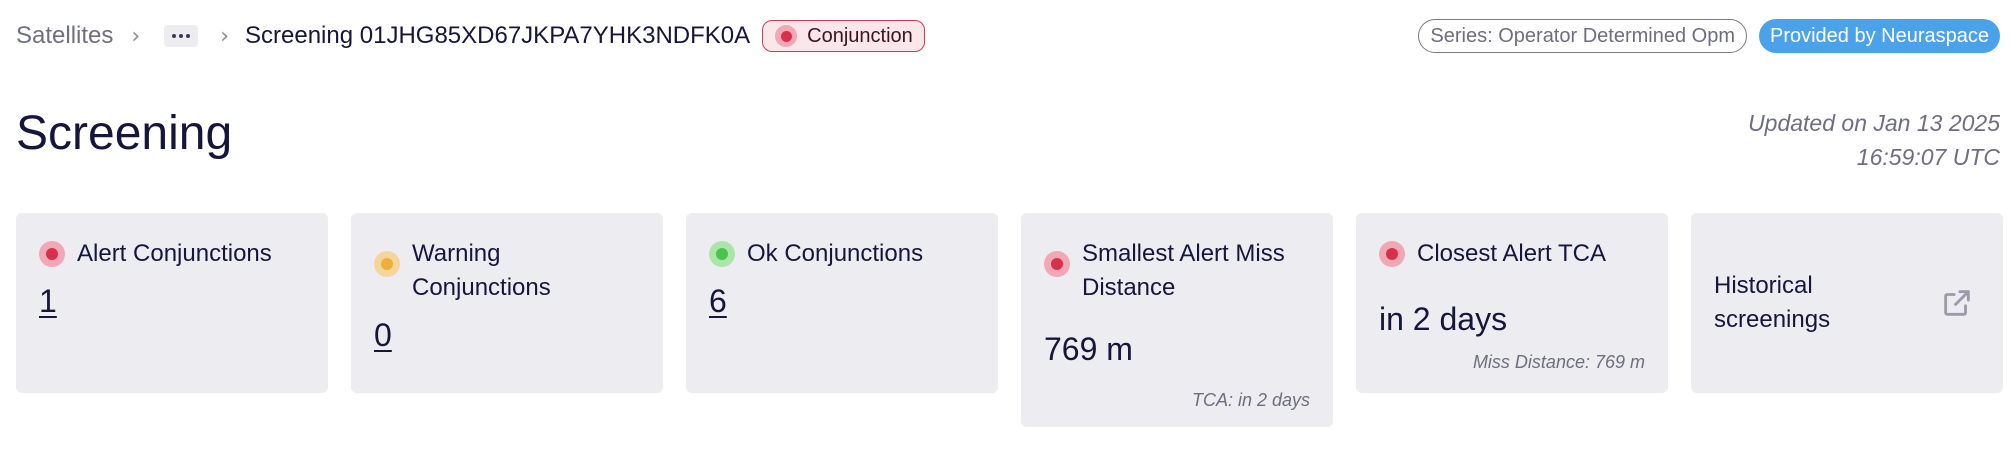 Image resolution: width=2010 pixels, height=450 pixels. I want to click on conjunction-status-chip: Conjunction, so click(843, 36).